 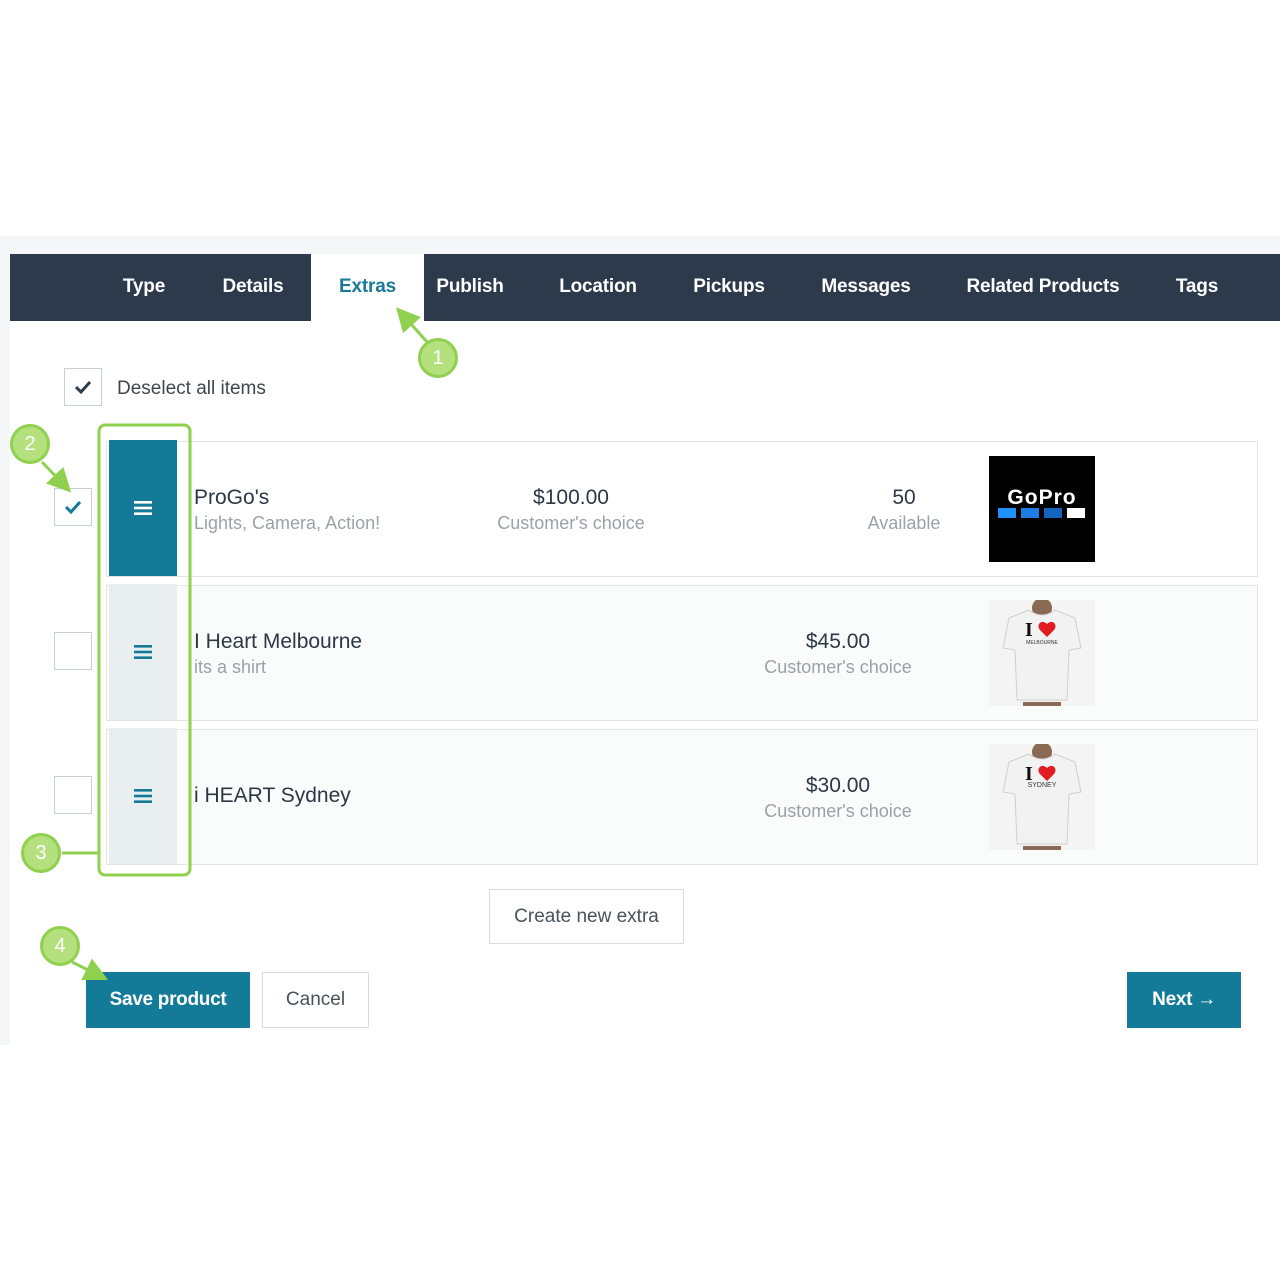 I want to click on callout-badge: 1, so click(x=438, y=358).